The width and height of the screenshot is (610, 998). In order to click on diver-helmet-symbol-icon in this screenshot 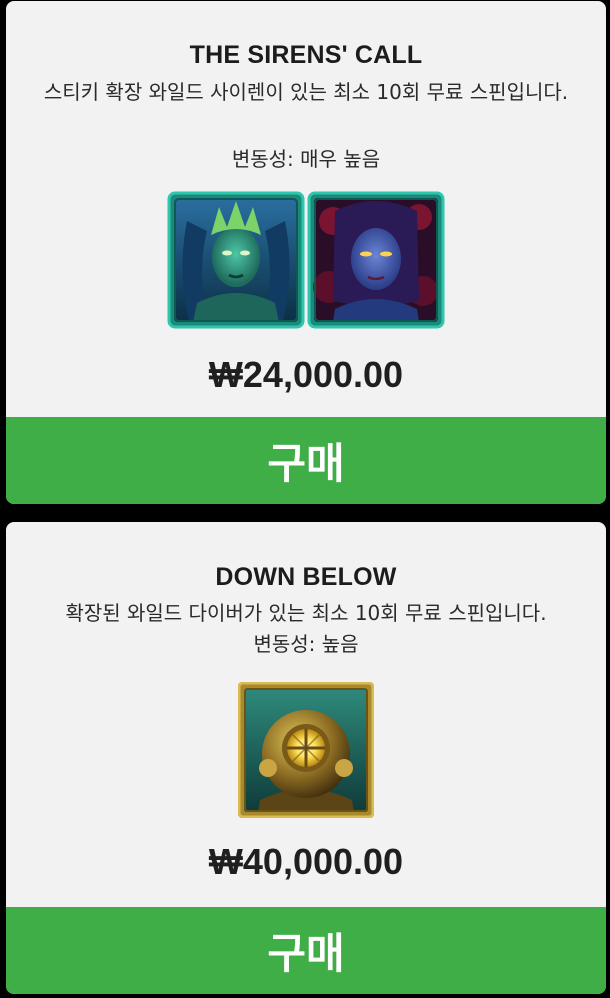, I will do `click(306, 750)`.